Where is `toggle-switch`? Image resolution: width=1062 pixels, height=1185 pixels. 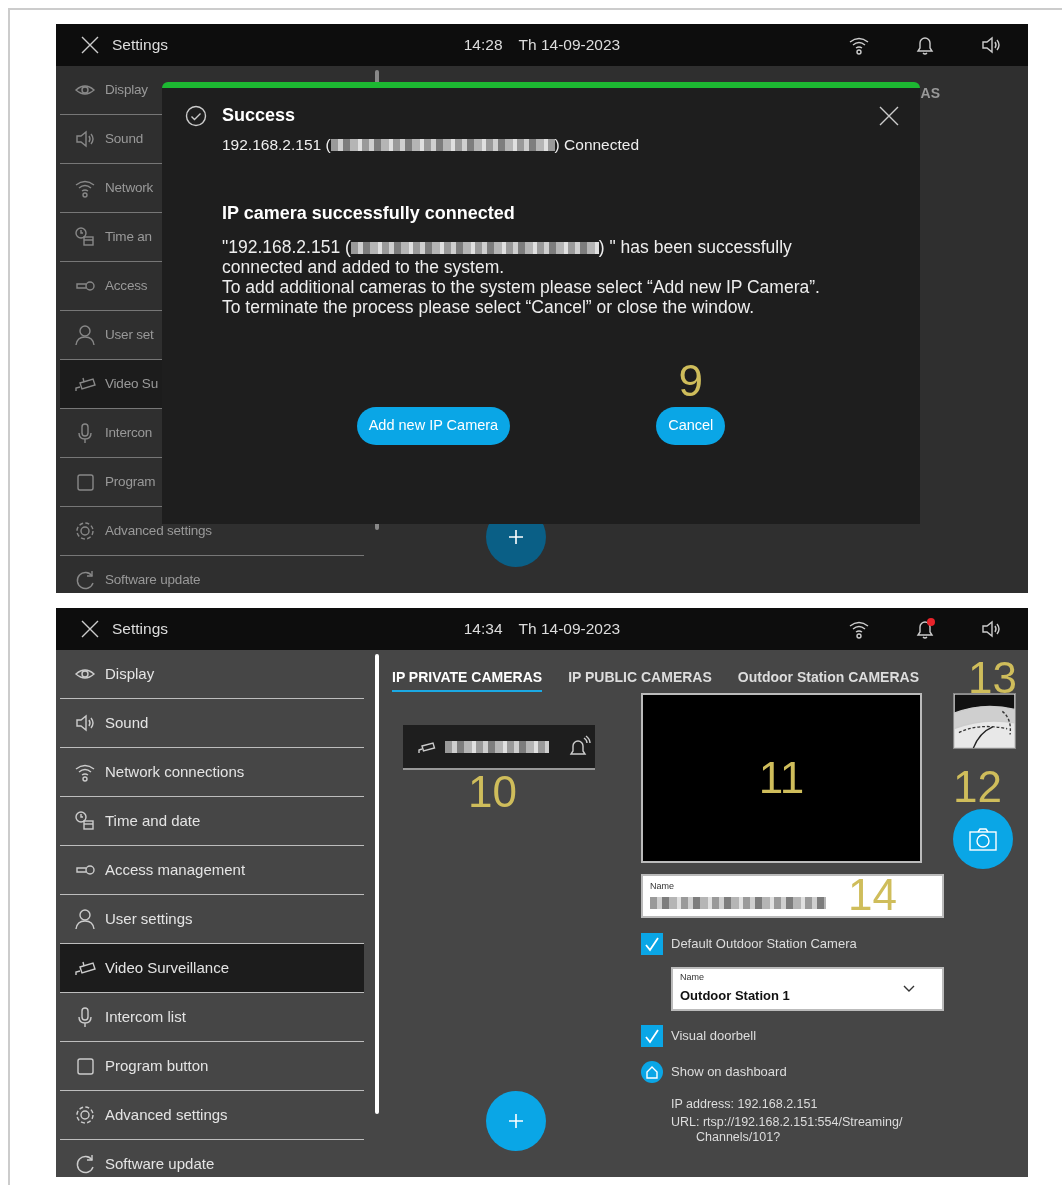 toggle-switch is located at coordinates (652, 1072).